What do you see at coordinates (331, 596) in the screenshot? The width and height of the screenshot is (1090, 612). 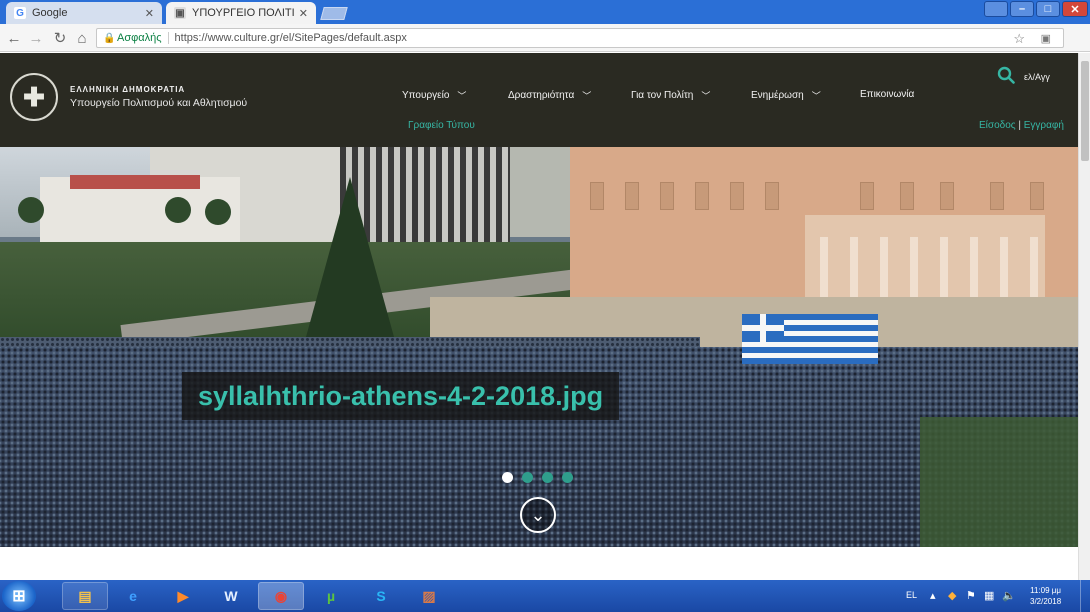 I see `torrent-client-icon: µ` at bounding box center [331, 596].